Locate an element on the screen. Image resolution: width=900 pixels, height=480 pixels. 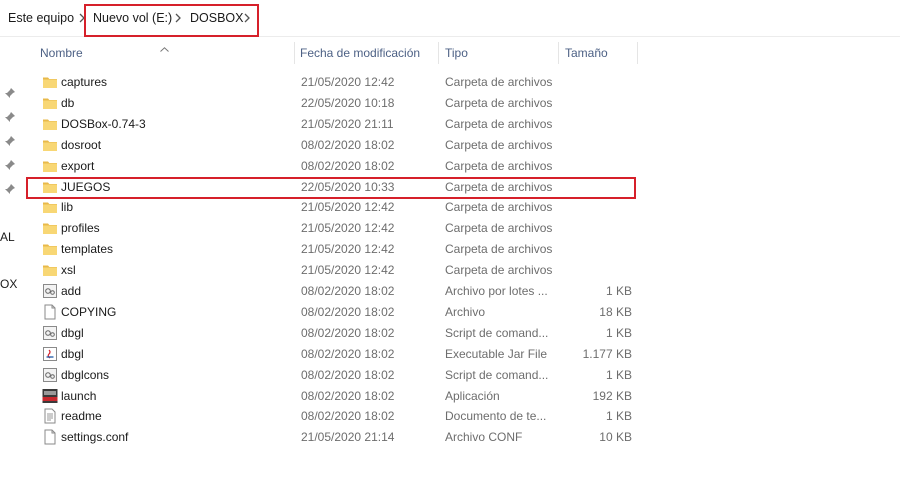
file-row: xsl 21/05/2020 12:42 Carpeta de archivos is located at coordinates (336, 270).